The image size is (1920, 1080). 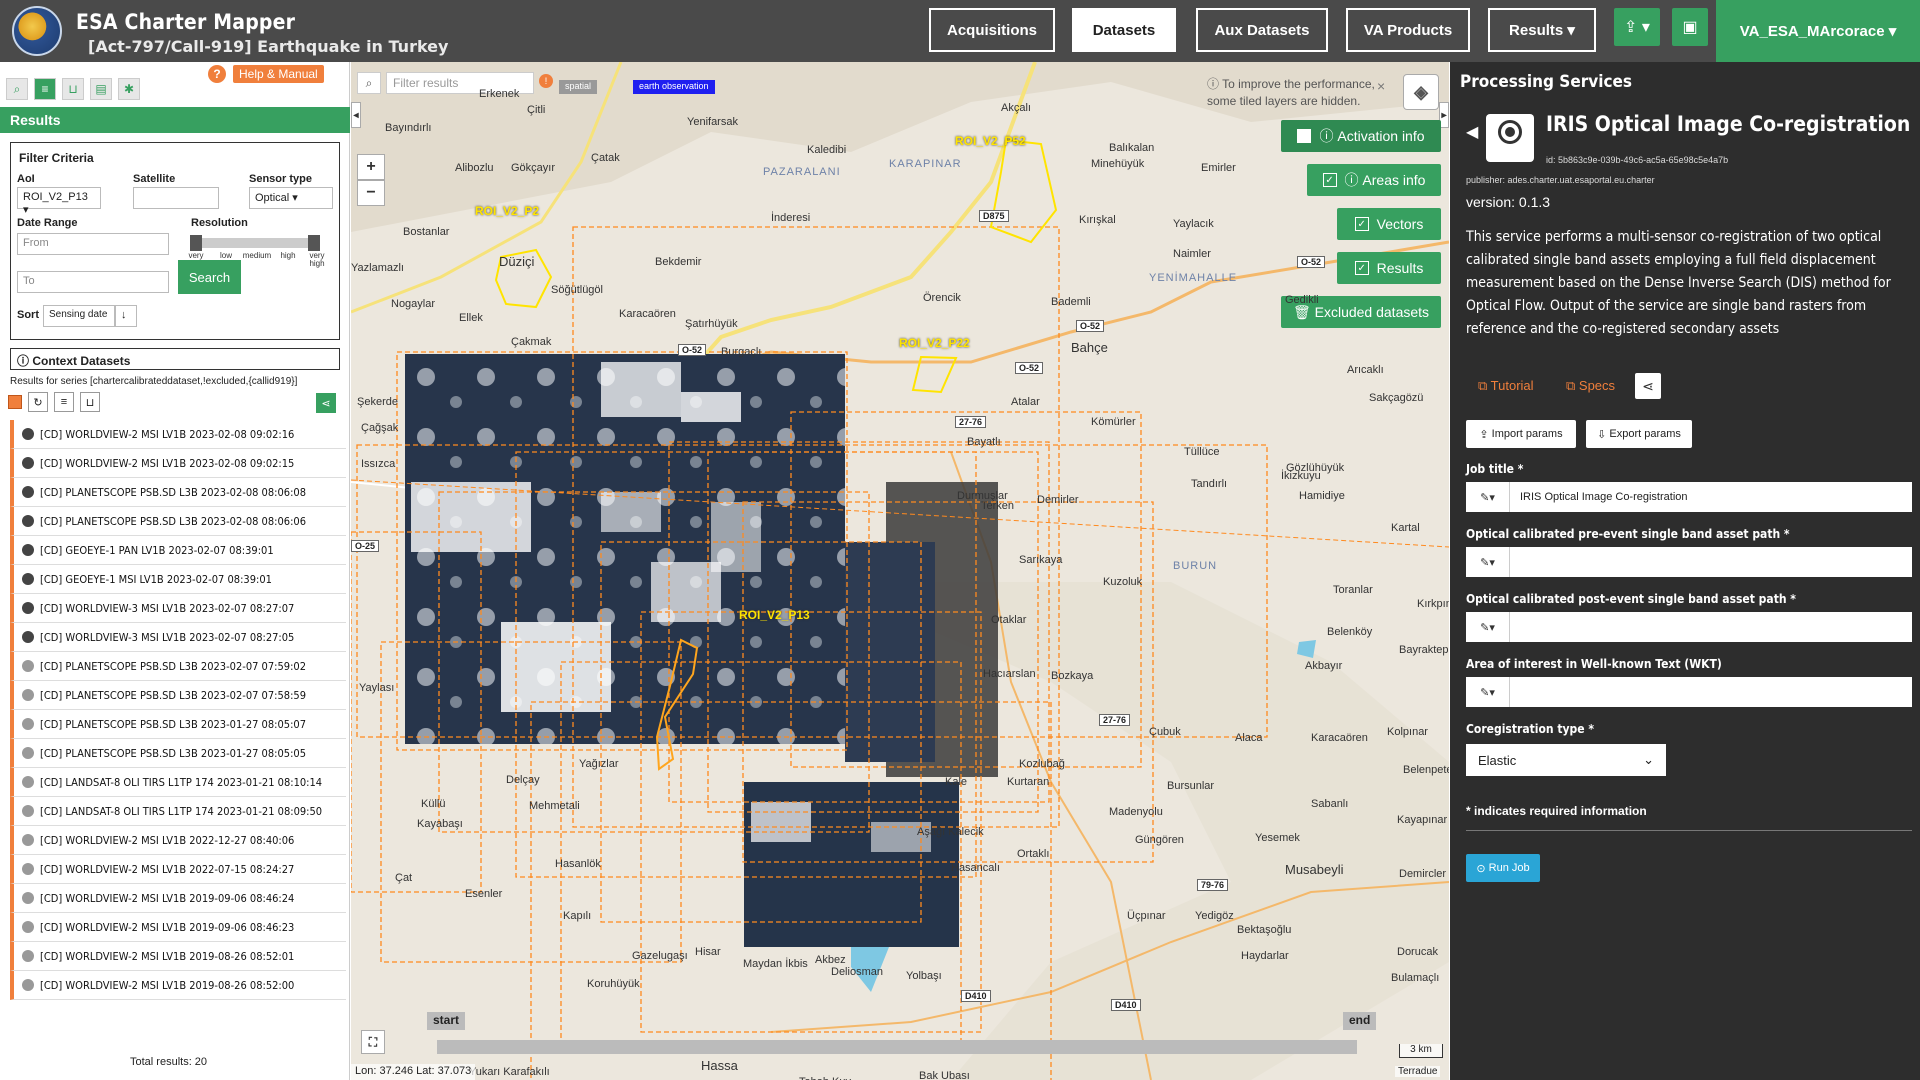 I want to click on satellite-input, so click(x=176, y=198).